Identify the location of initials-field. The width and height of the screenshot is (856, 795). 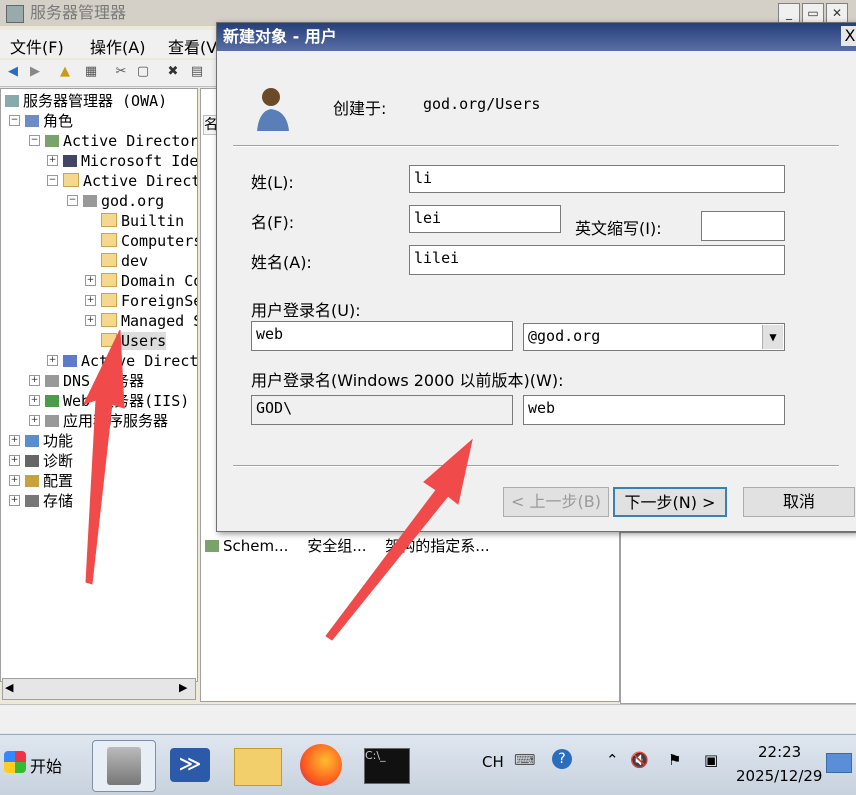
(743, 226).